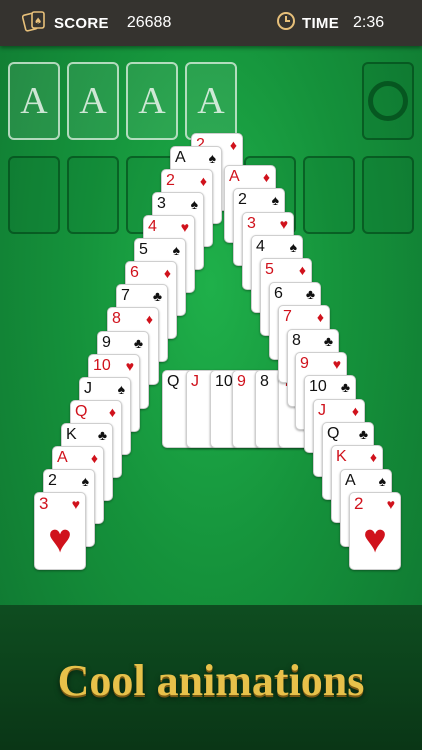 The image size is (422, 750). What do you see at coordinates (81, 23) in the screenshot?
I see `score-label: SCORE` at bounding box center [81, 23].